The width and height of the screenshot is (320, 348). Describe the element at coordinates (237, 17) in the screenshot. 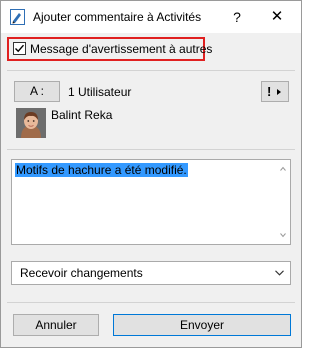

I see `help-button: ?` at that location.